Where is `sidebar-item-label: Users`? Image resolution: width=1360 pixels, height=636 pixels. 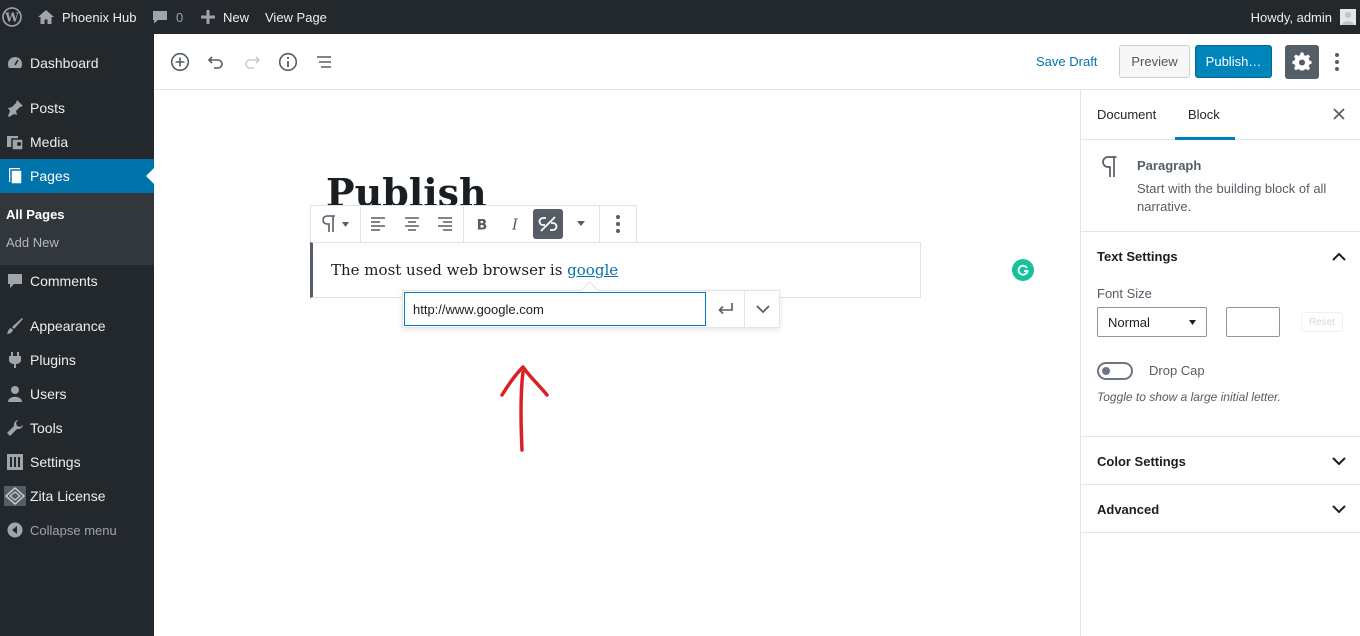 sidebar-item-label: Users is located at coordinates (48, 394).